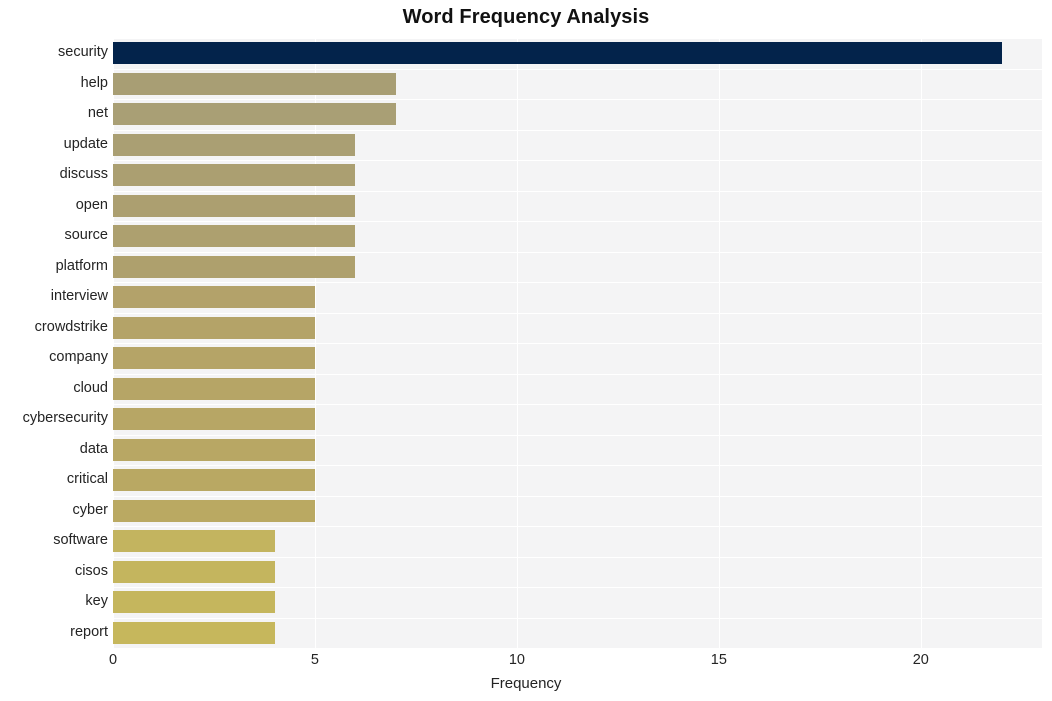  What do you see at coordinates (526, 17) in the screenshot?
I see `chart-title: Word Frequency Analysis` at bounding box center [526, 17].